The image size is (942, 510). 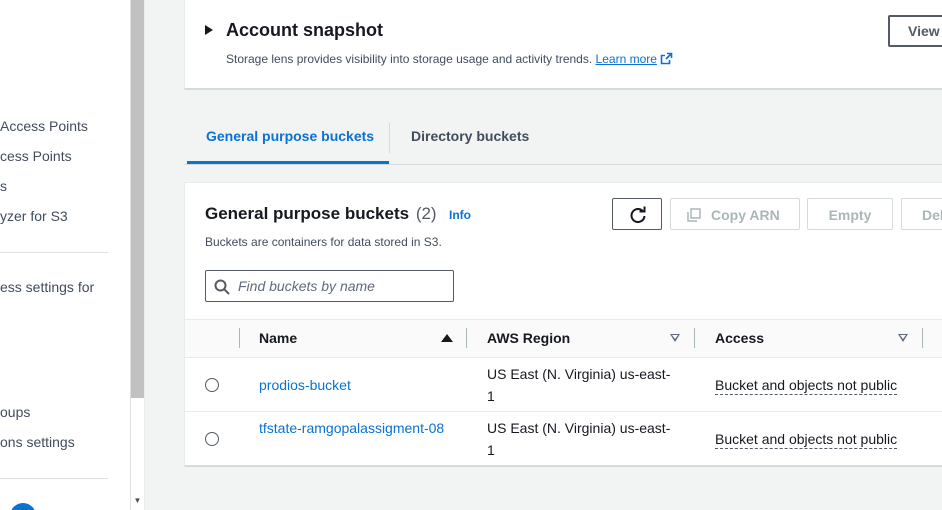 What do you see at coordinates (666, 58) in the screenshot?
I see `external-link-icon` at bounding box center [666, 58].